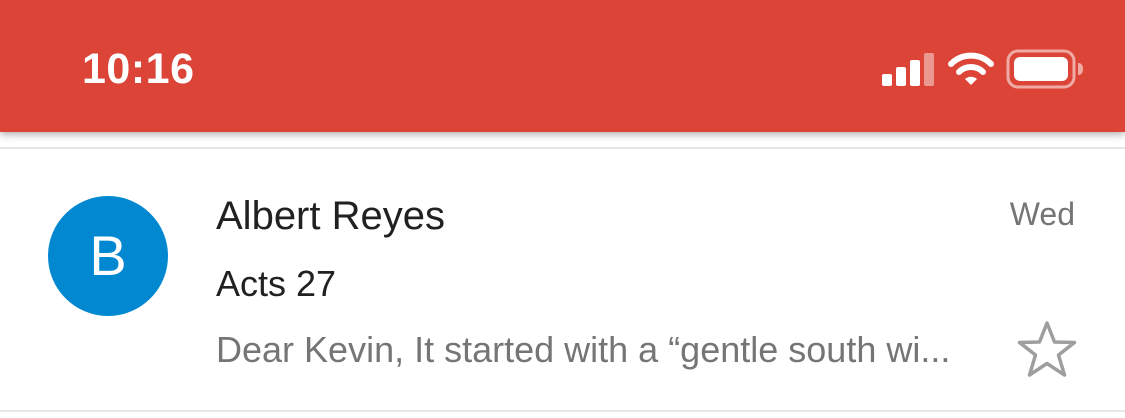 The image size is (1125, 418). I want to click on signal-icon, so click(908, 69).